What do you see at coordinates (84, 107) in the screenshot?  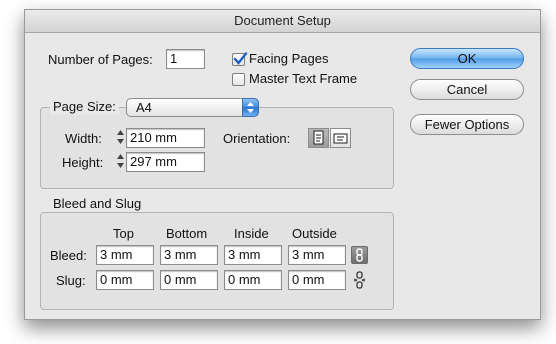 I see `page-size-label: Page Size:` at bounding box center [84, 107].